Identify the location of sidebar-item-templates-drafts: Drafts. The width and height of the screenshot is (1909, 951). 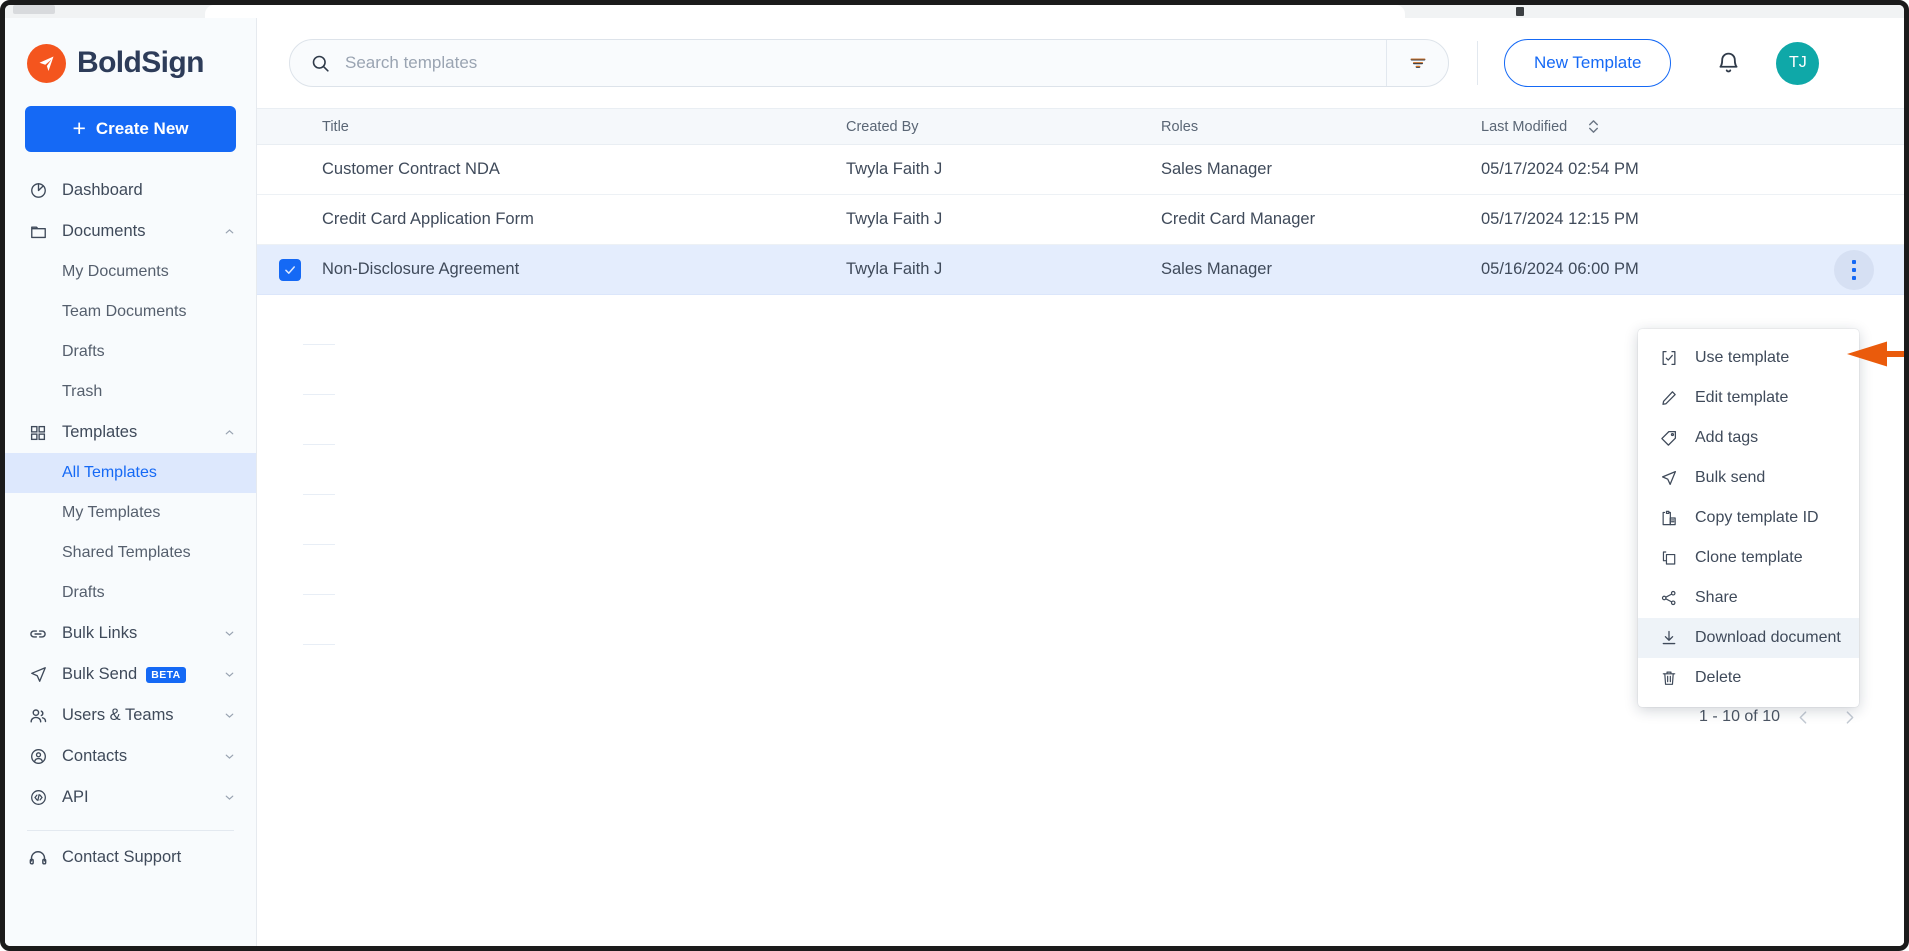
(130, 593).